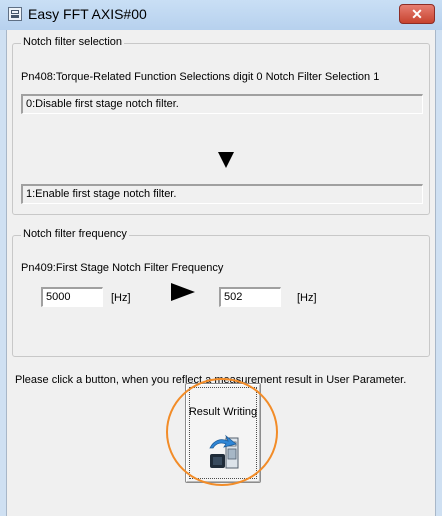 The width and height of the screenshot is (442, 516). Describe the element at coordinates (223, 412) in the screenshot. I see `result-writing-label: Result Writing` at that location.